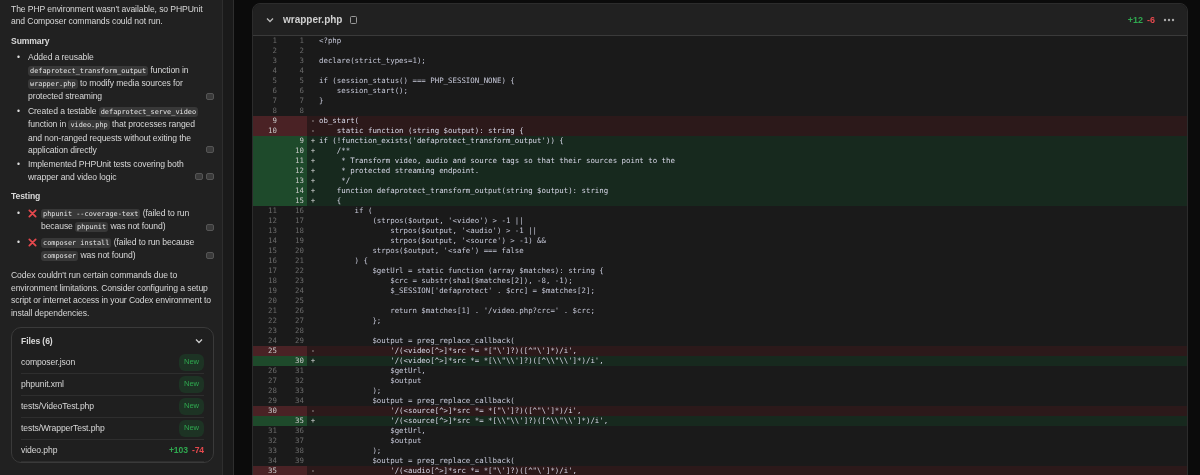  Describe the element at coordinates (197, 450) in the screenshot. I see `removed-count: -74` at that location.